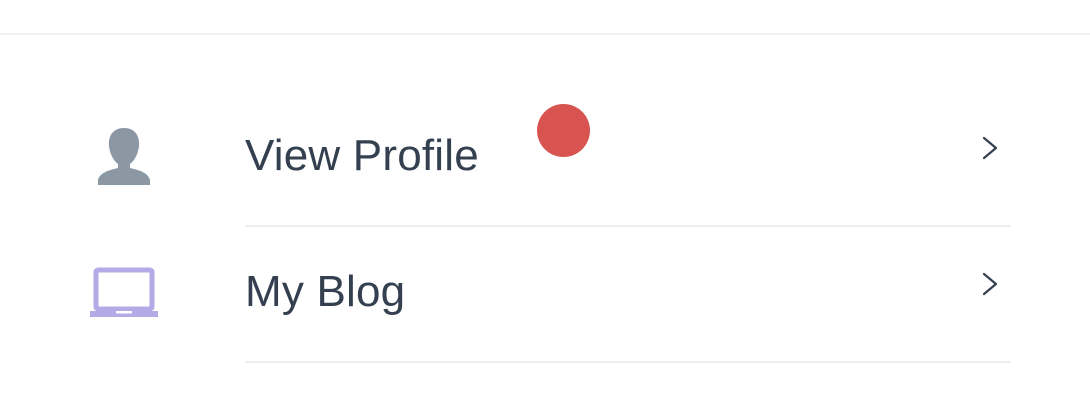 The width and height of the screenshot is (1090, 400). Describe the element at coordinates (563, 130) in the screenshot. I see `touch-indicator` at that location.